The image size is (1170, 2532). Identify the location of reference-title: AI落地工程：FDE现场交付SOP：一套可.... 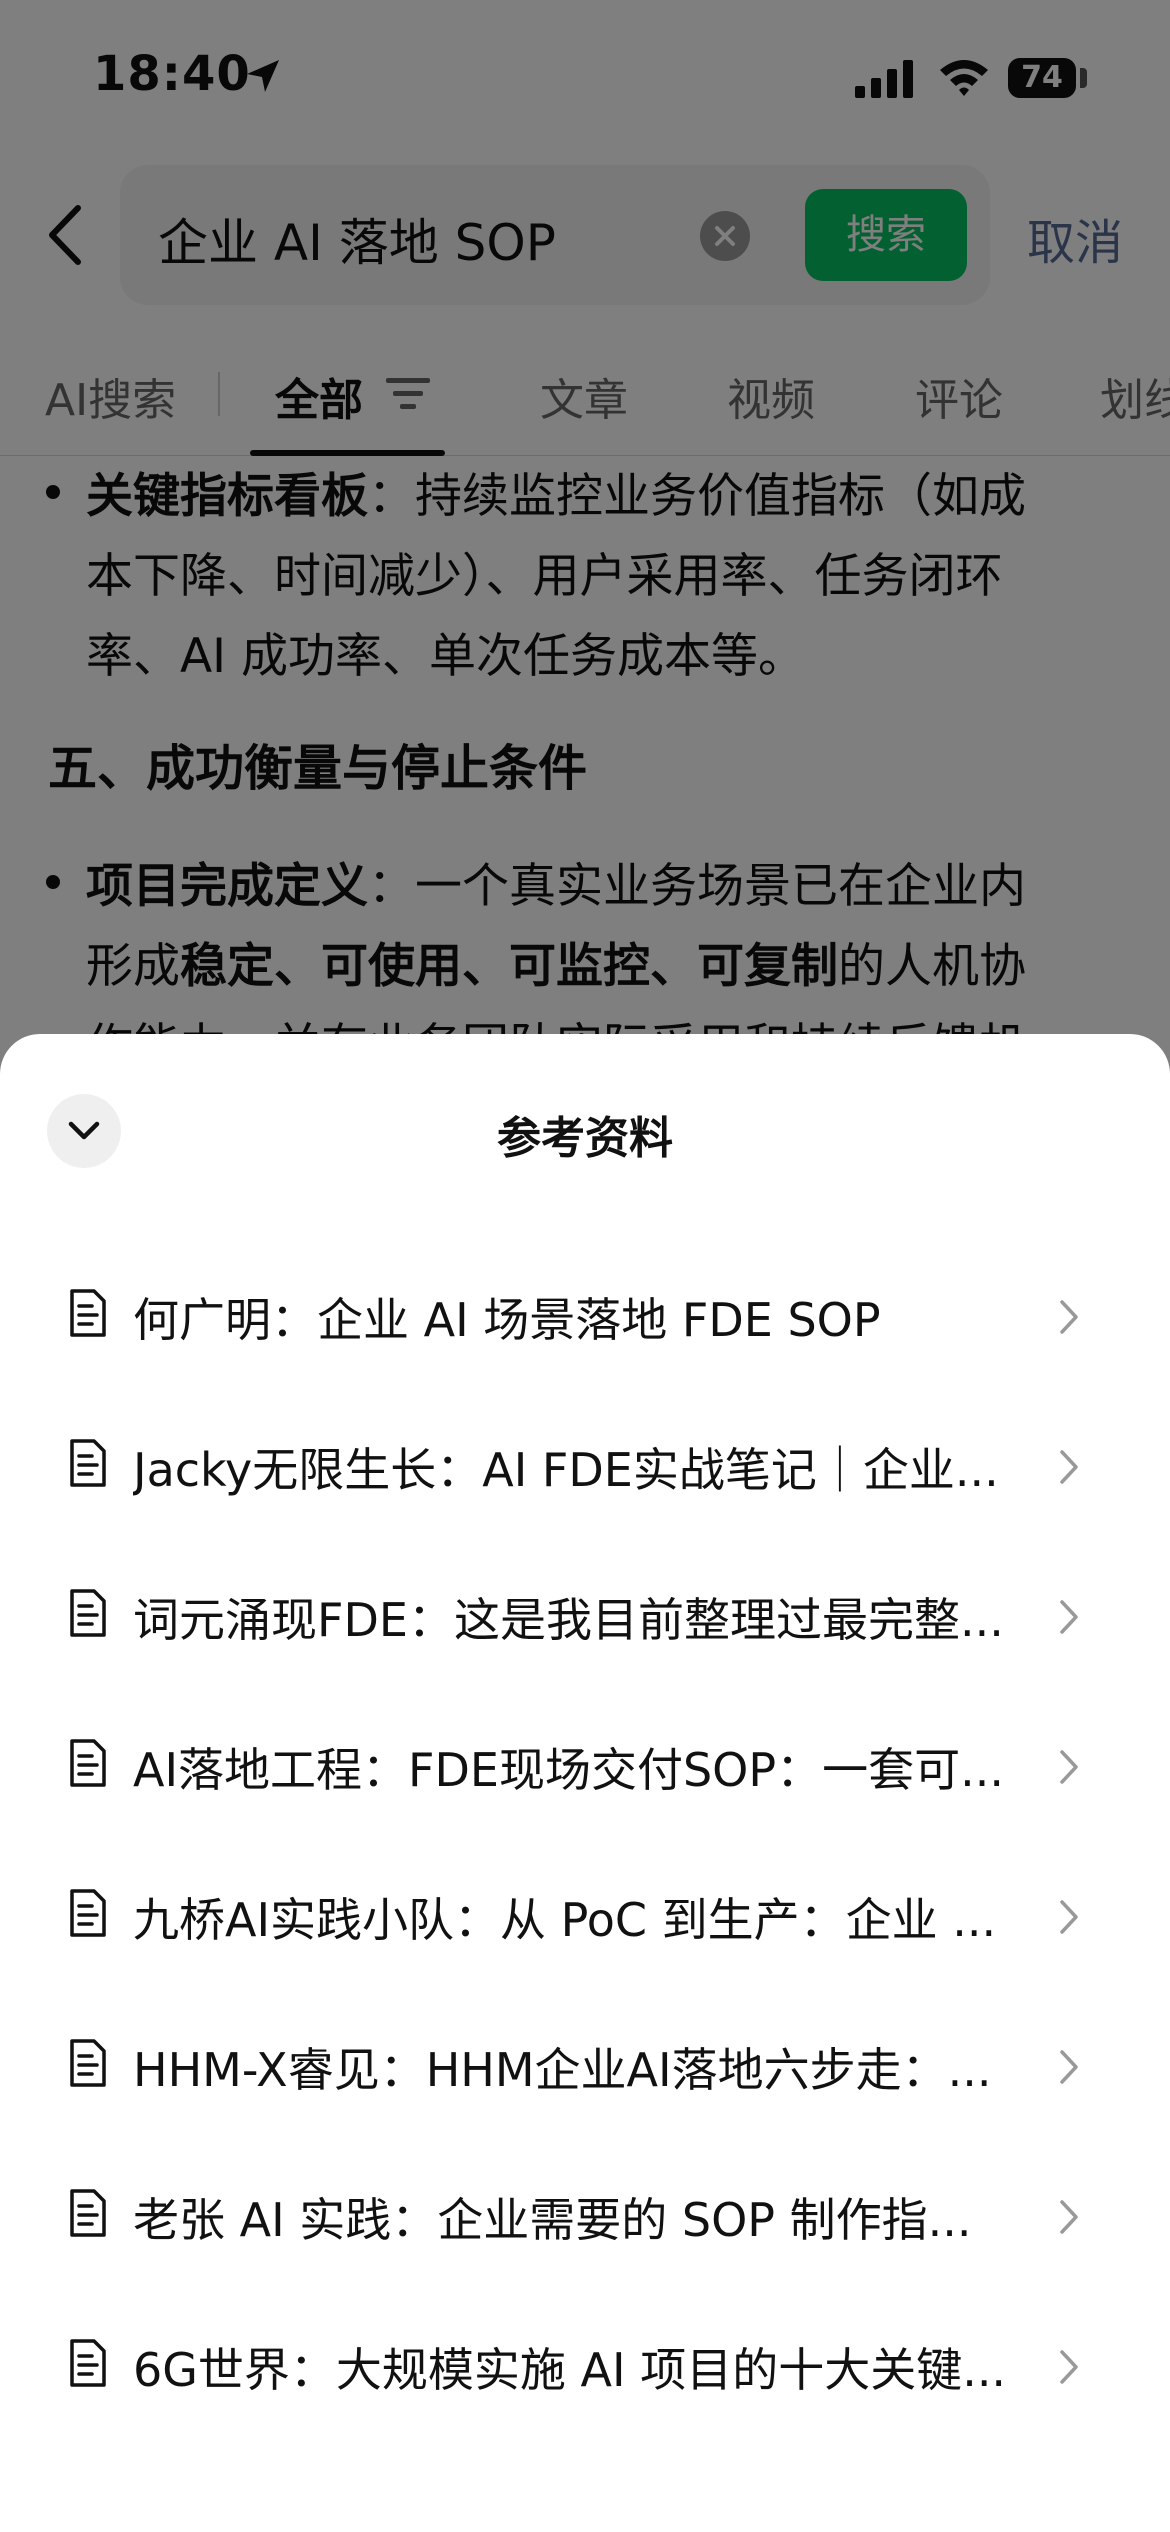
(568, 1770).